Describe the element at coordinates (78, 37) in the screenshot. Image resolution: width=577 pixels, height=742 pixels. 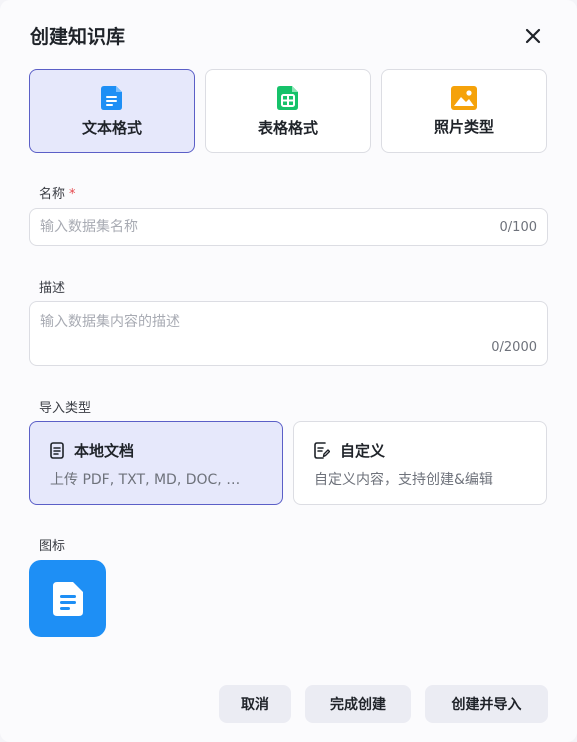
I see `dialog-title: 创建知识库` at that location.